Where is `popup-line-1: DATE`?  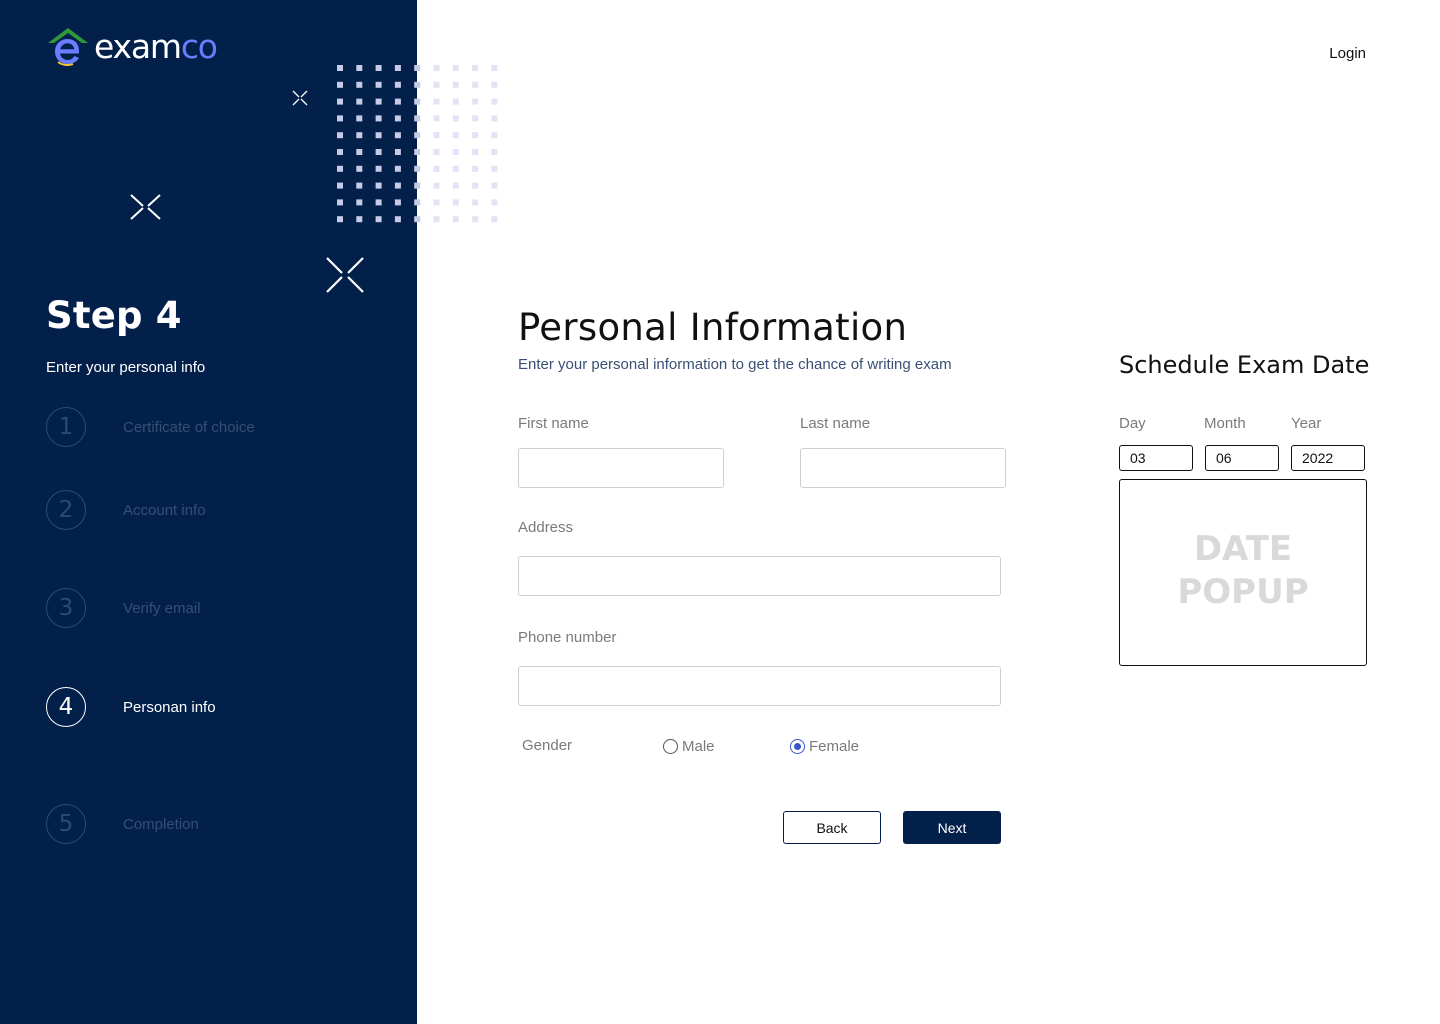 popup-line-1: DATE is located at coordinates (1243, 549).